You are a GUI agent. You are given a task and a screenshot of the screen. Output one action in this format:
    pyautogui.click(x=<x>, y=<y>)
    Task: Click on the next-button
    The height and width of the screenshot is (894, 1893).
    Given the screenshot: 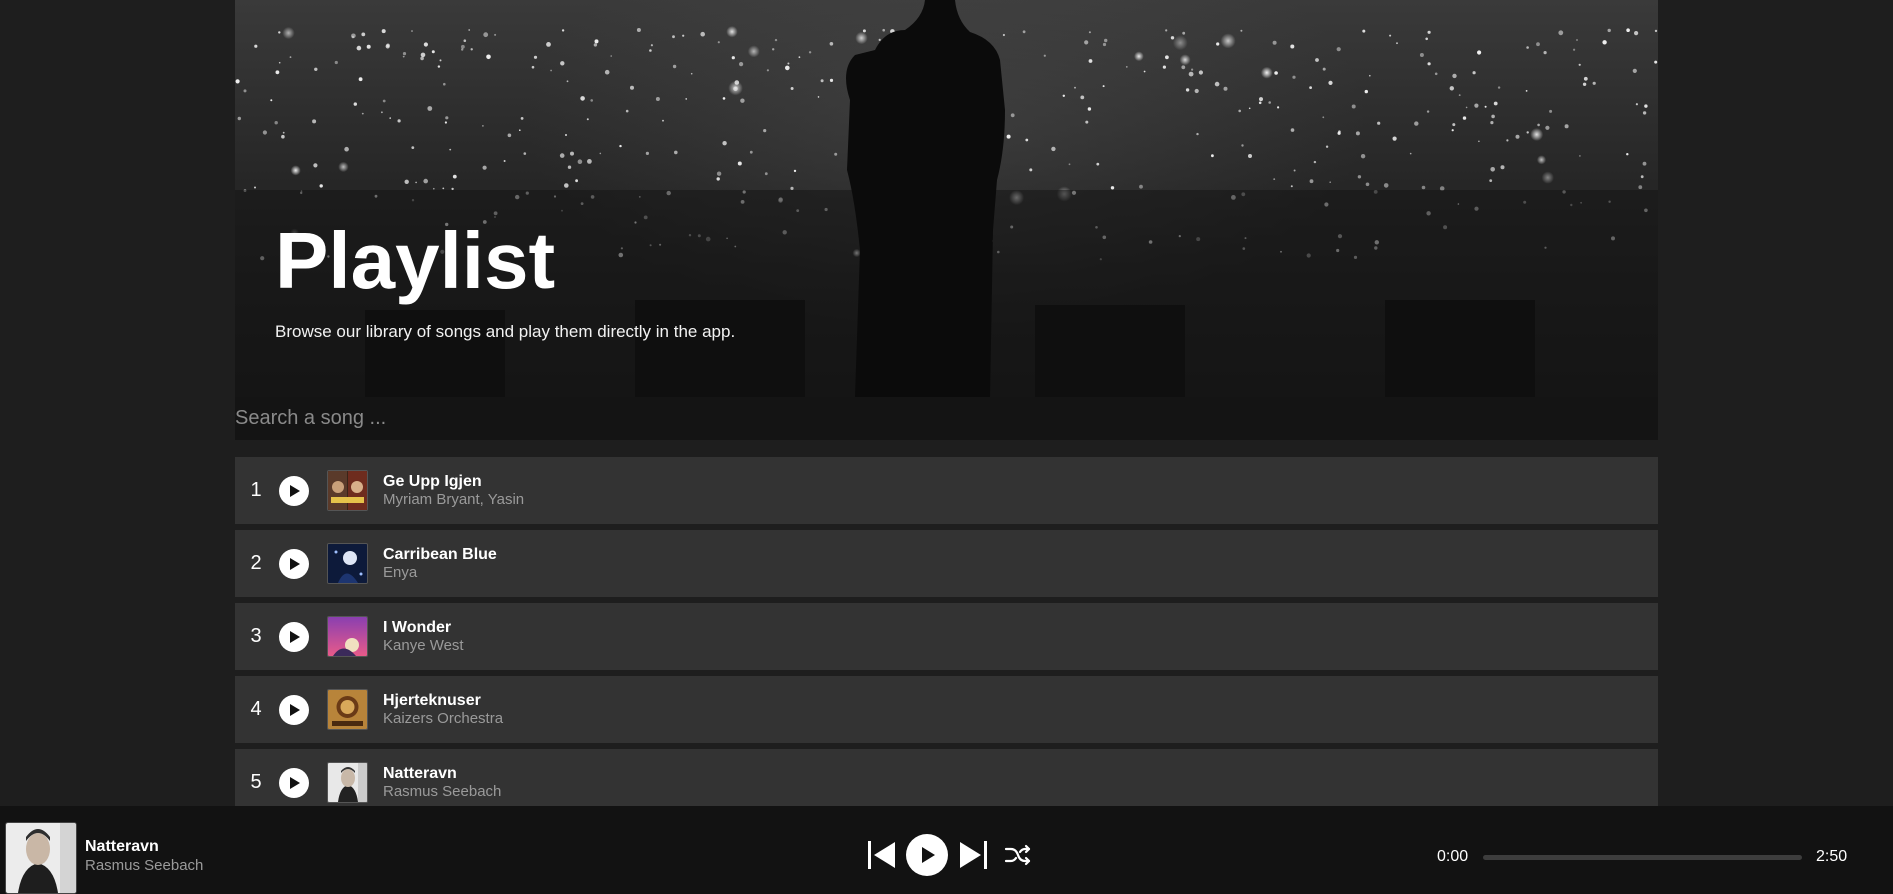 What is the action you would take?
    pyautogui.click(x=973, y=857)
    